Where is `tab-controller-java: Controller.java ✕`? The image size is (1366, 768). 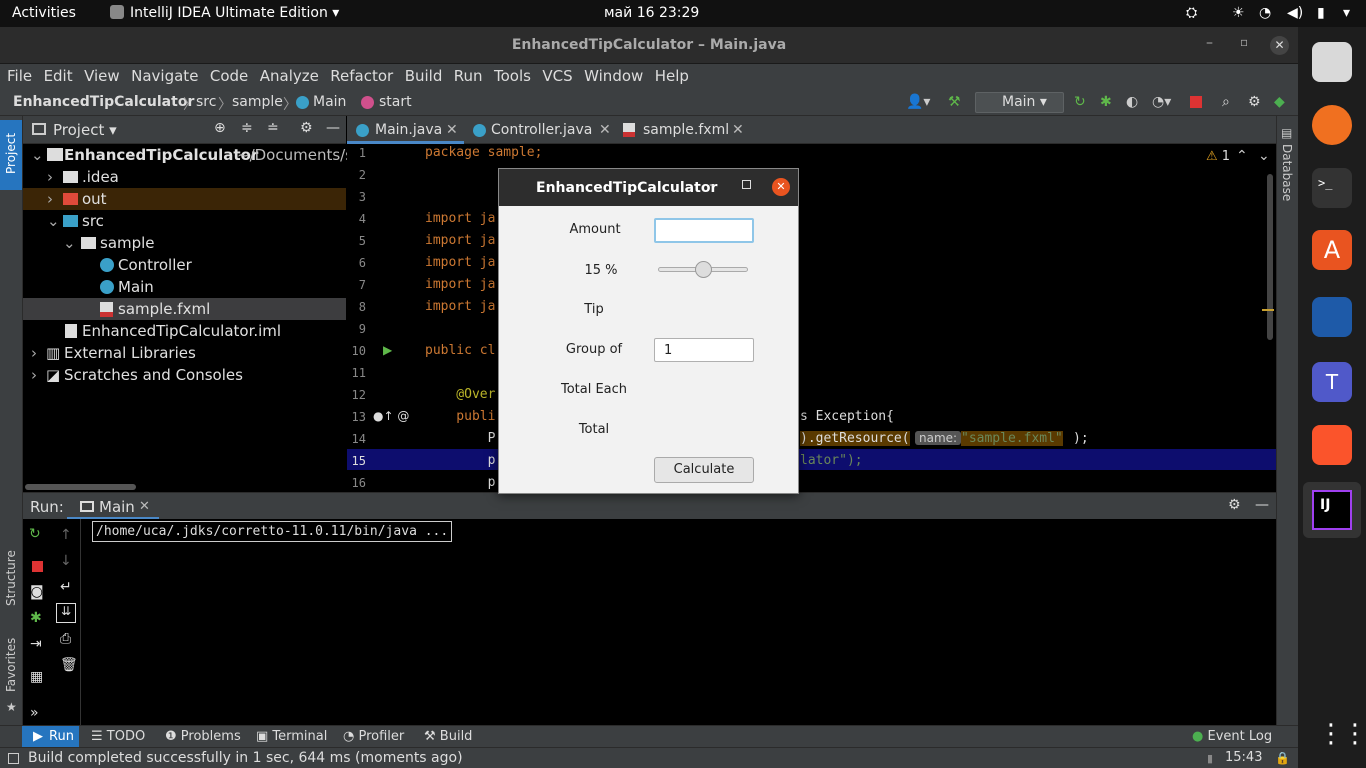 tab-controller-java: Controller.java ✕ is located at coordinates (539, 130).